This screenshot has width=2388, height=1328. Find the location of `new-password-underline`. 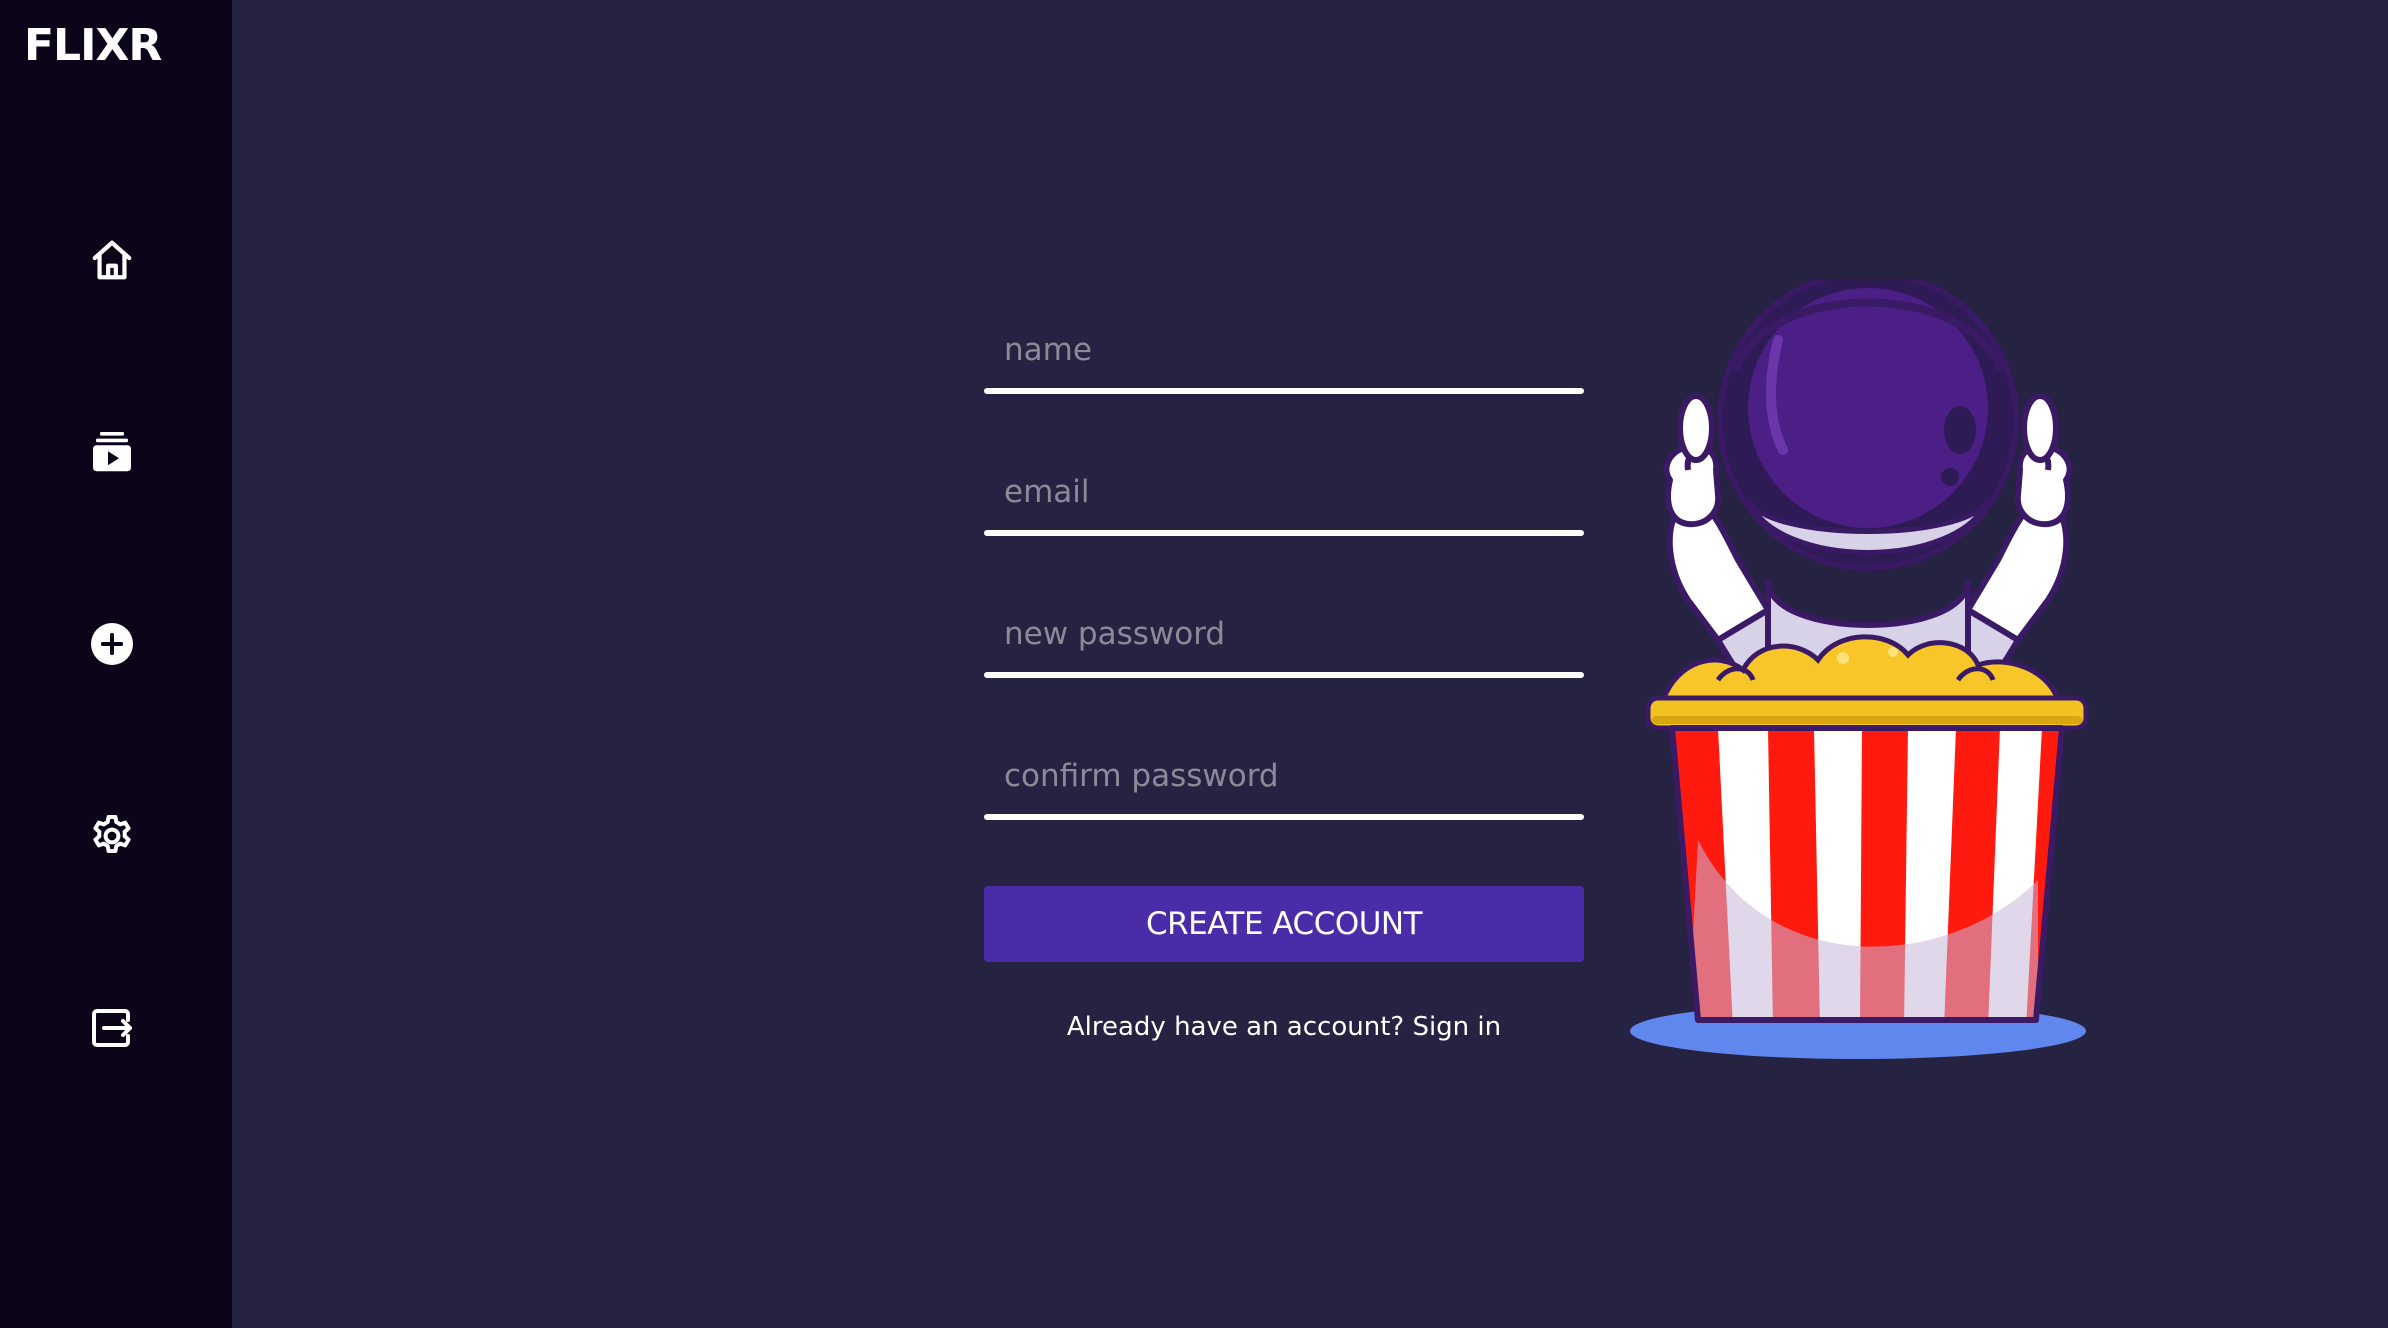

new-password-underline is located at coordinates (1284, 675).